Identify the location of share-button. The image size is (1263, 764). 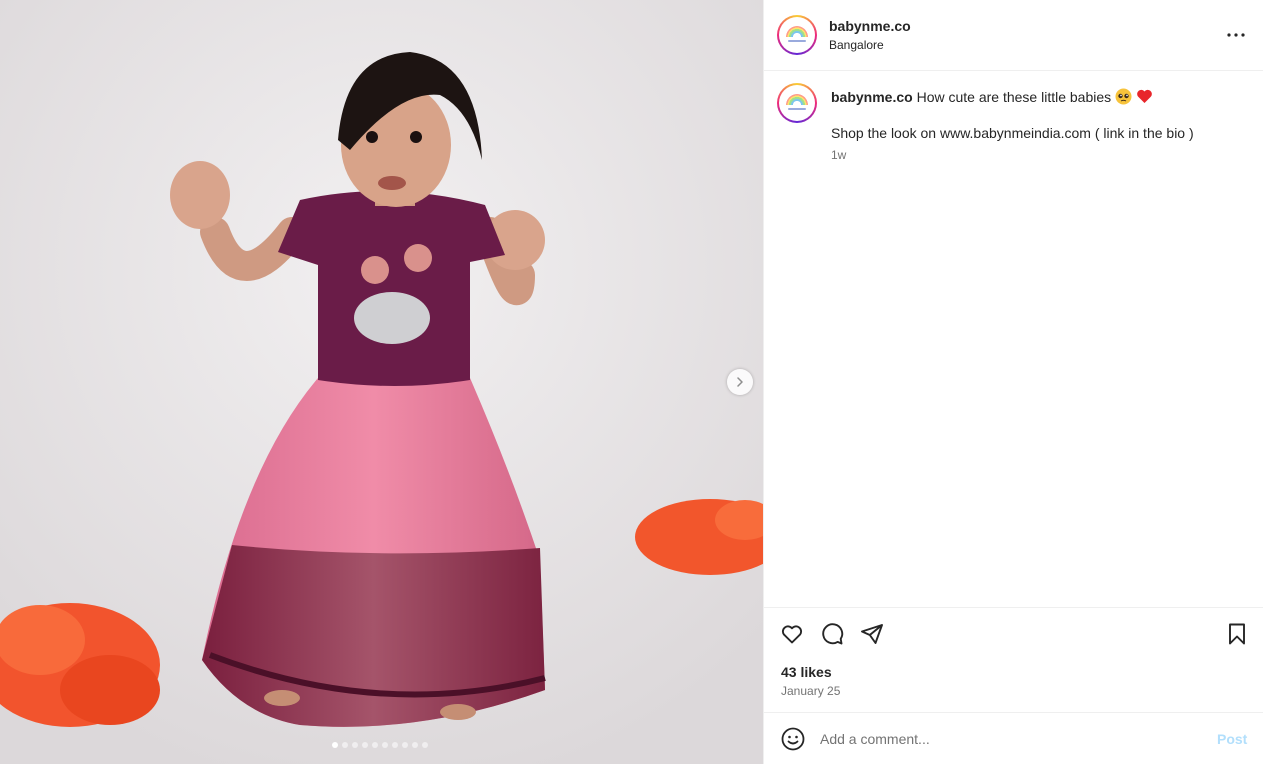
(872, 634).